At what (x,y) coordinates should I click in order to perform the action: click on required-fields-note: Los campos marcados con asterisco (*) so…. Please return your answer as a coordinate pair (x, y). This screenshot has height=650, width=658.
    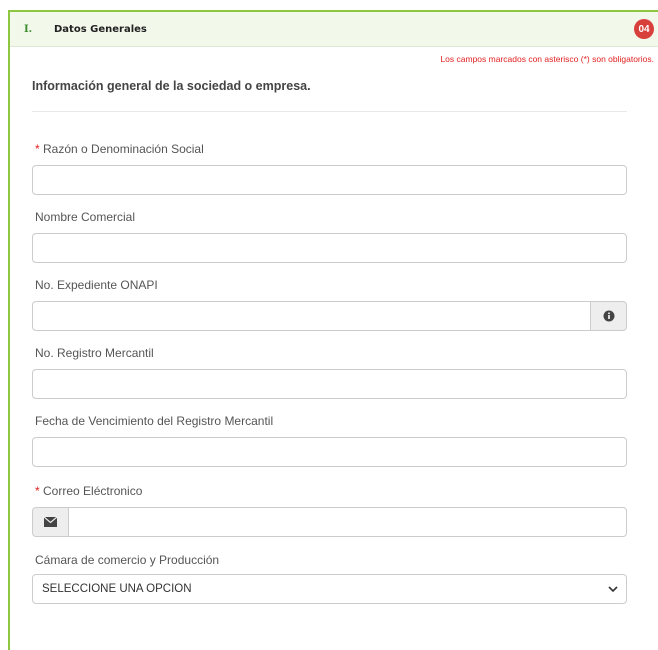
    Looking at the image, I should click on (547, 59).